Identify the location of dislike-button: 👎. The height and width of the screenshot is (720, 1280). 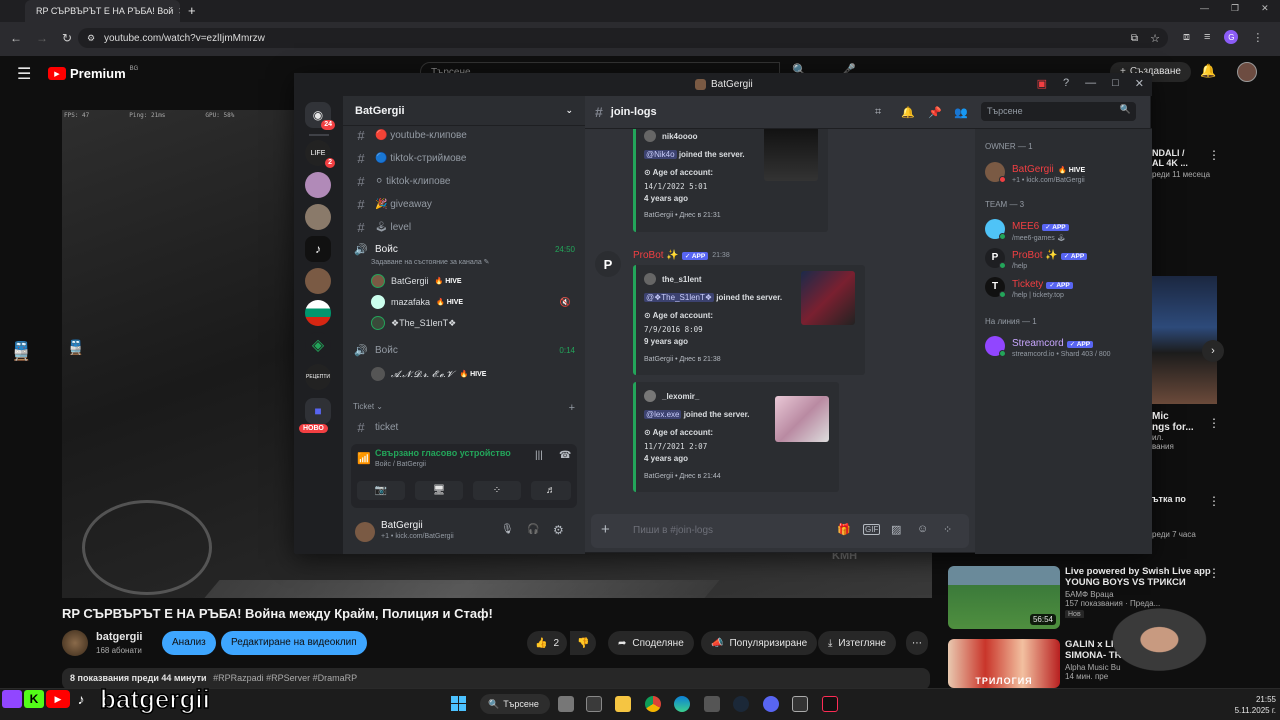
(583, 643).